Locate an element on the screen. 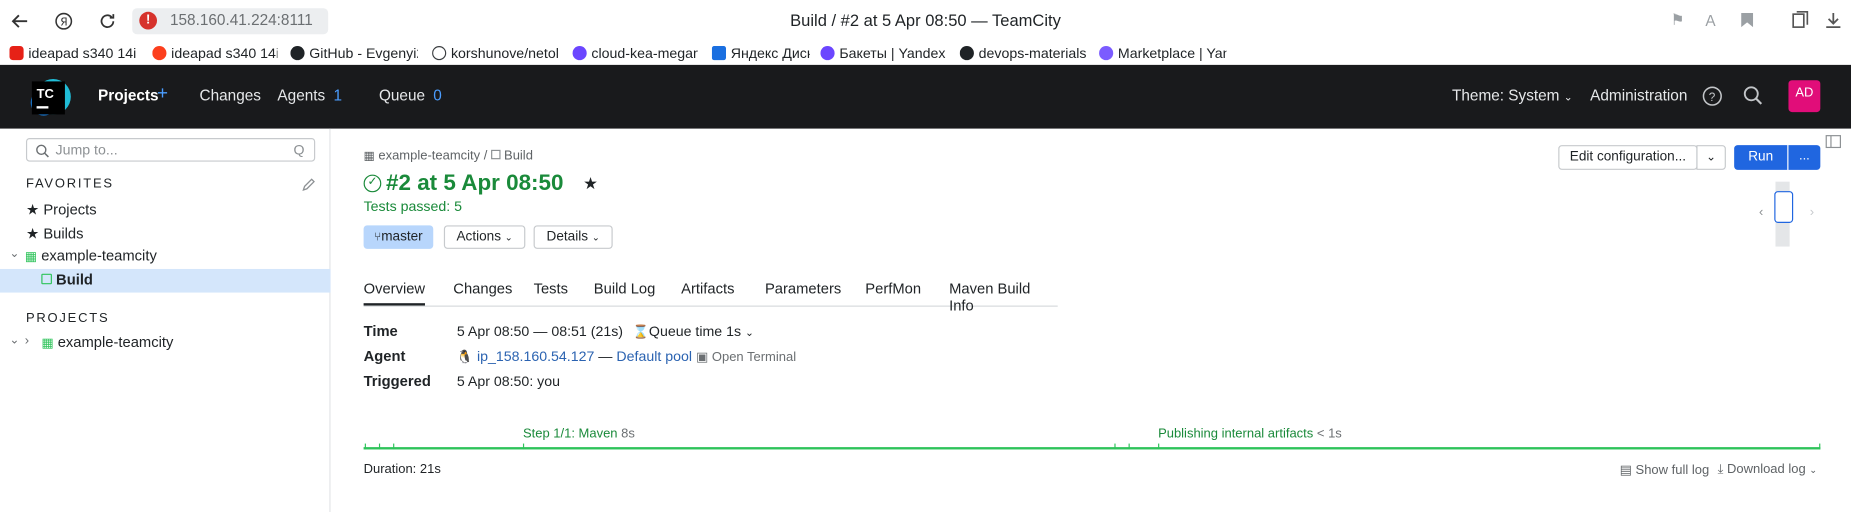  triggered-value: 5 Apr 08:50: you is located at coordinates (508, 381).